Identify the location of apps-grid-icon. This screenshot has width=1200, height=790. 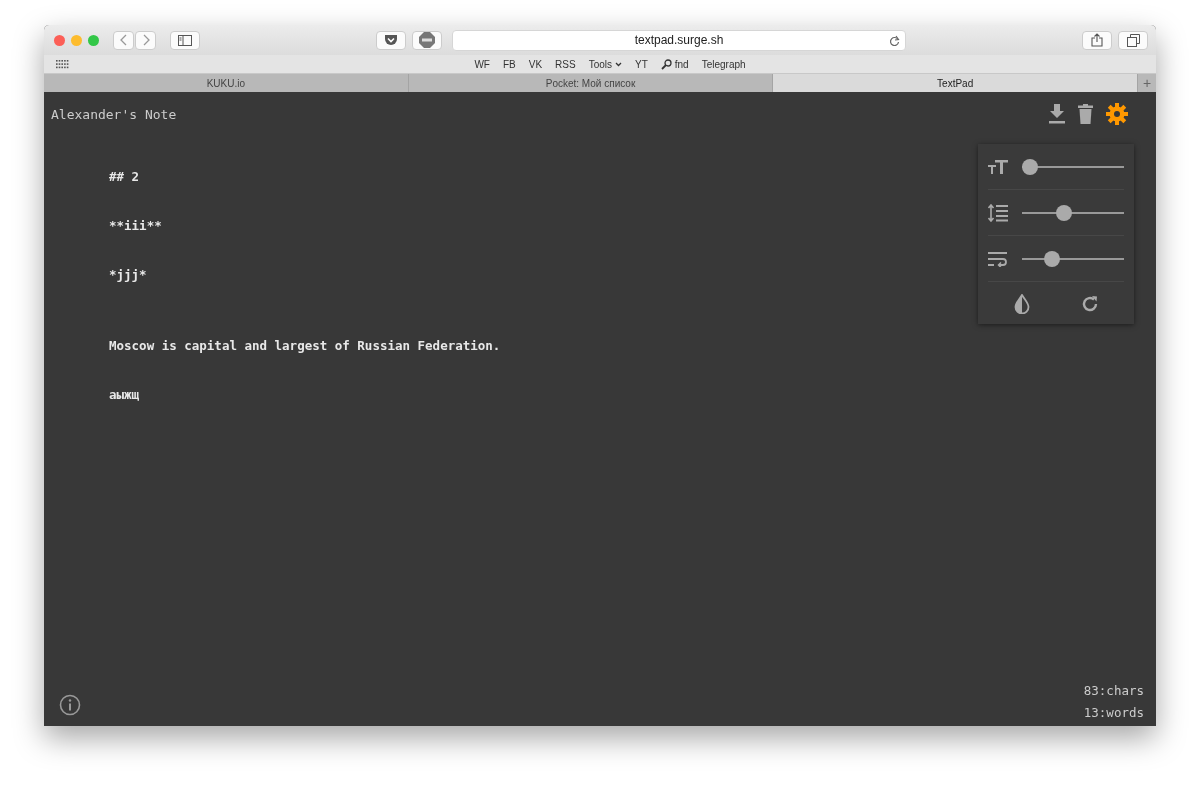
(62, 64).